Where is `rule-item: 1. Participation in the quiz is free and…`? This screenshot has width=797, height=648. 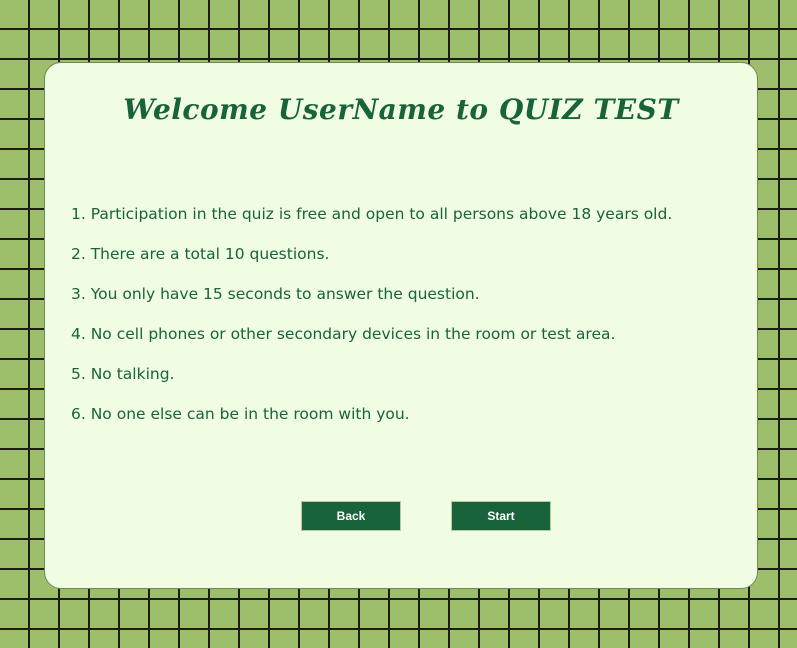
rule-item: 1. Participation in the quiz is free and… is located at coordinates (372, 214).